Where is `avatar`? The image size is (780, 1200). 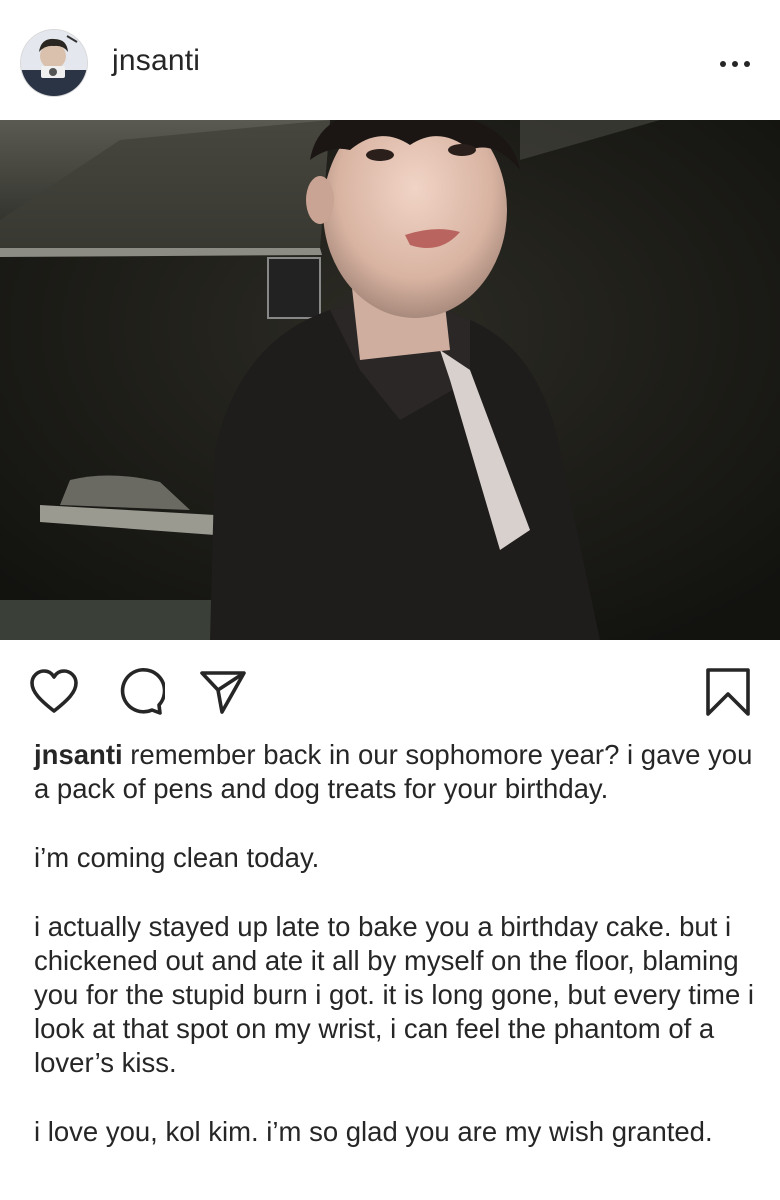
avatar is located at coordinates (54, 63).